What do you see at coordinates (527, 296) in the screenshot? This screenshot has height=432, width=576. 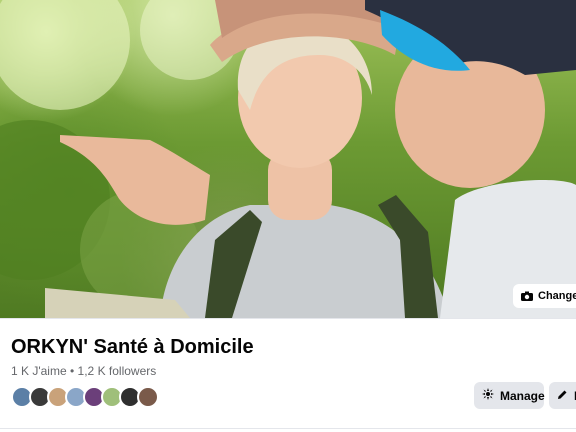 I see `camera-icon` at bounding box center [527, 296].